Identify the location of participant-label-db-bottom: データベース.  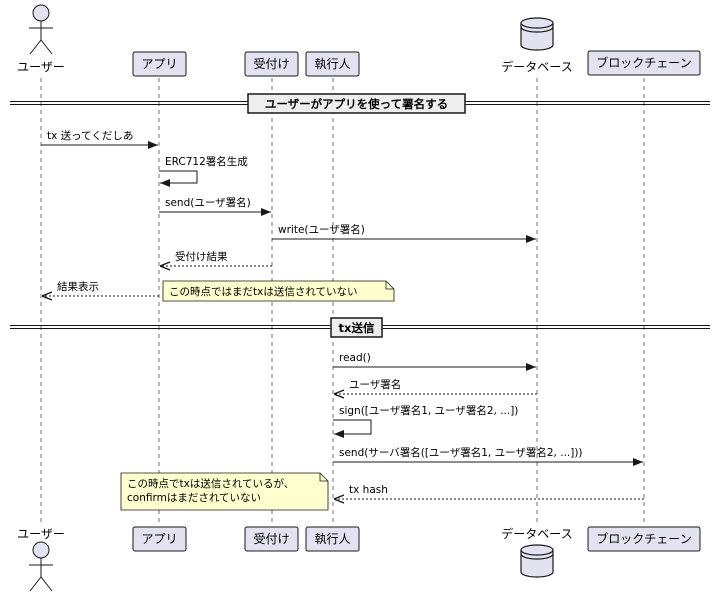
(536, 533).